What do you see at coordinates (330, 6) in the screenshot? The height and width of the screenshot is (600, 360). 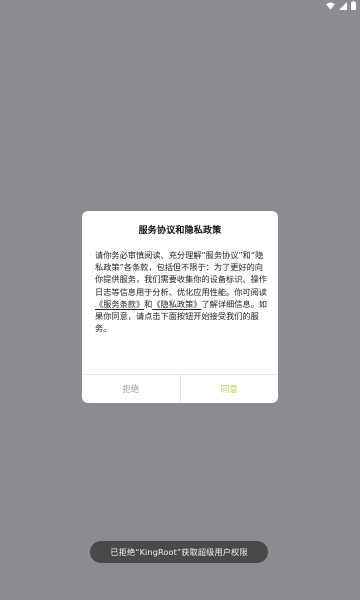 I see `wifi-icon` at bounding box center [330, 6].